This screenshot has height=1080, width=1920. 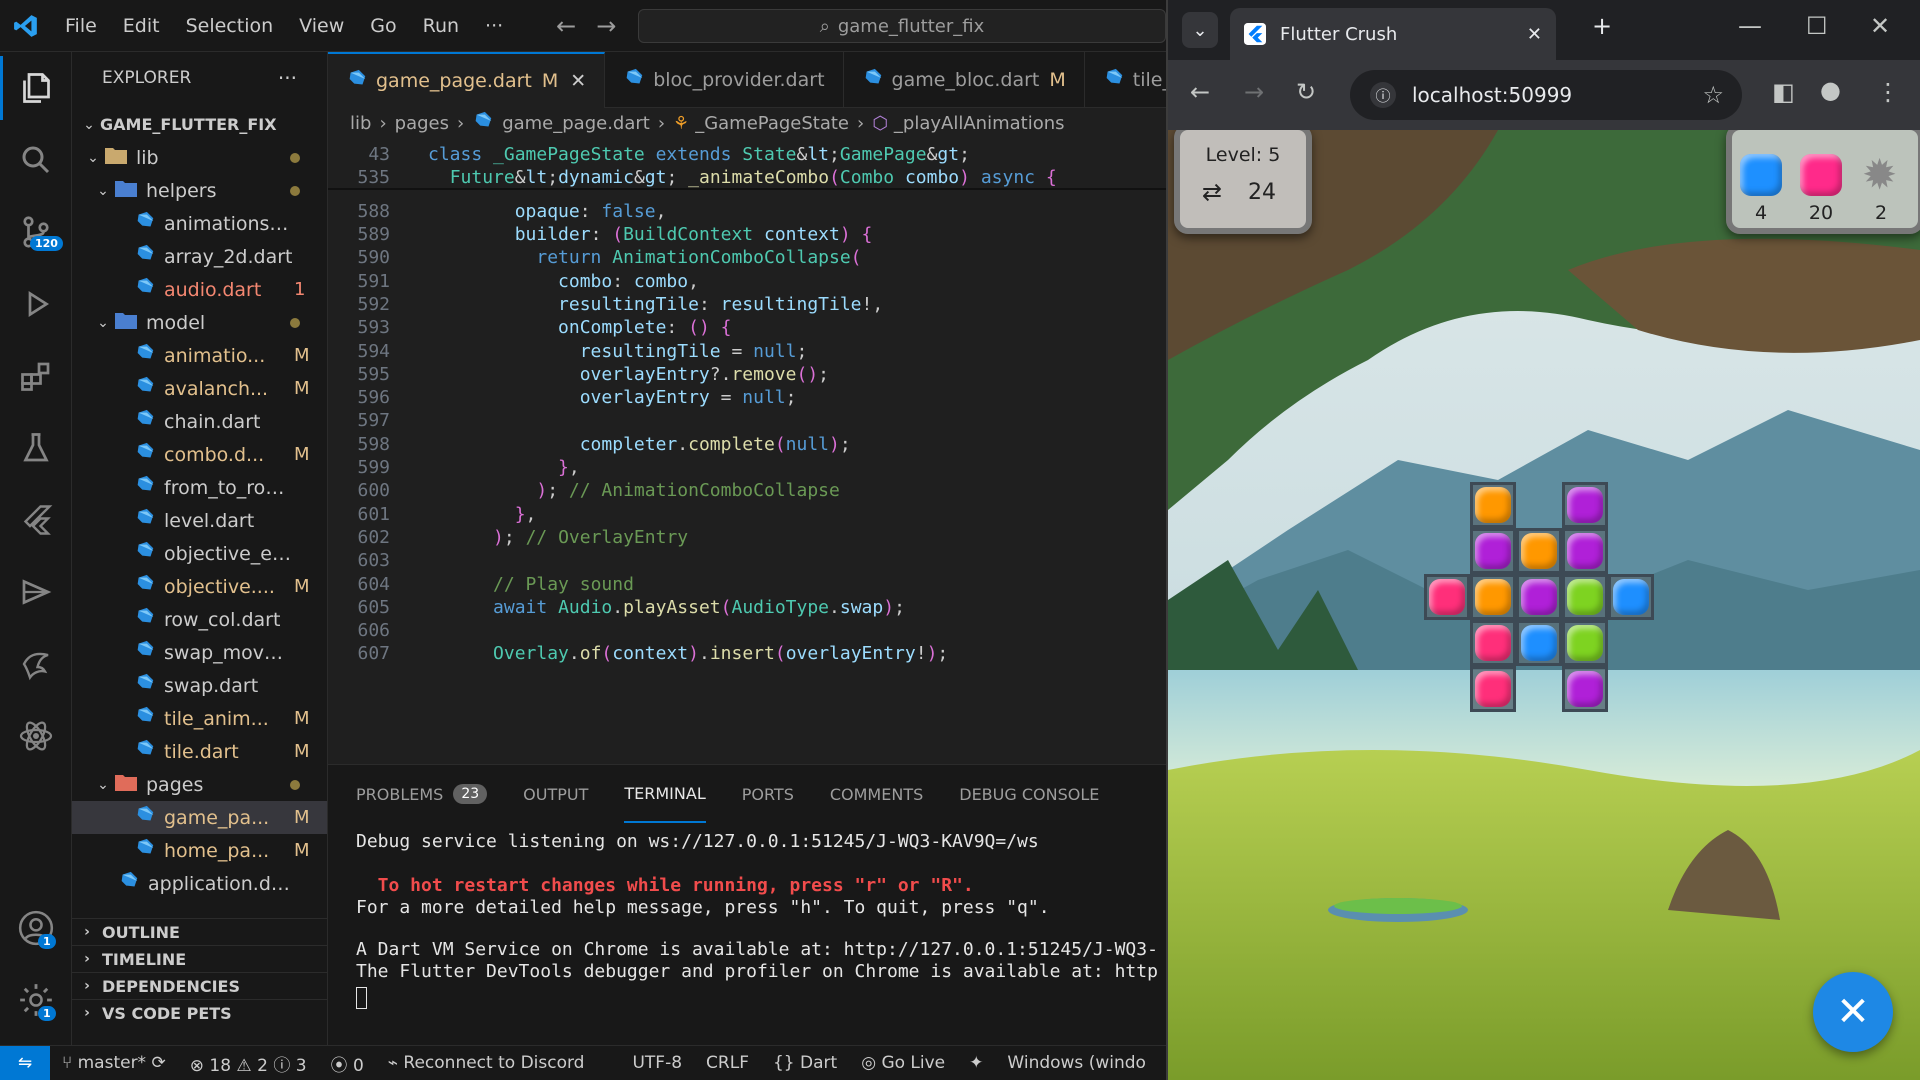 What do you see at coordinates (199, 931) in the screenshot?
I see `section-outline: › OUTLINE` at bounding box center [199, 931].